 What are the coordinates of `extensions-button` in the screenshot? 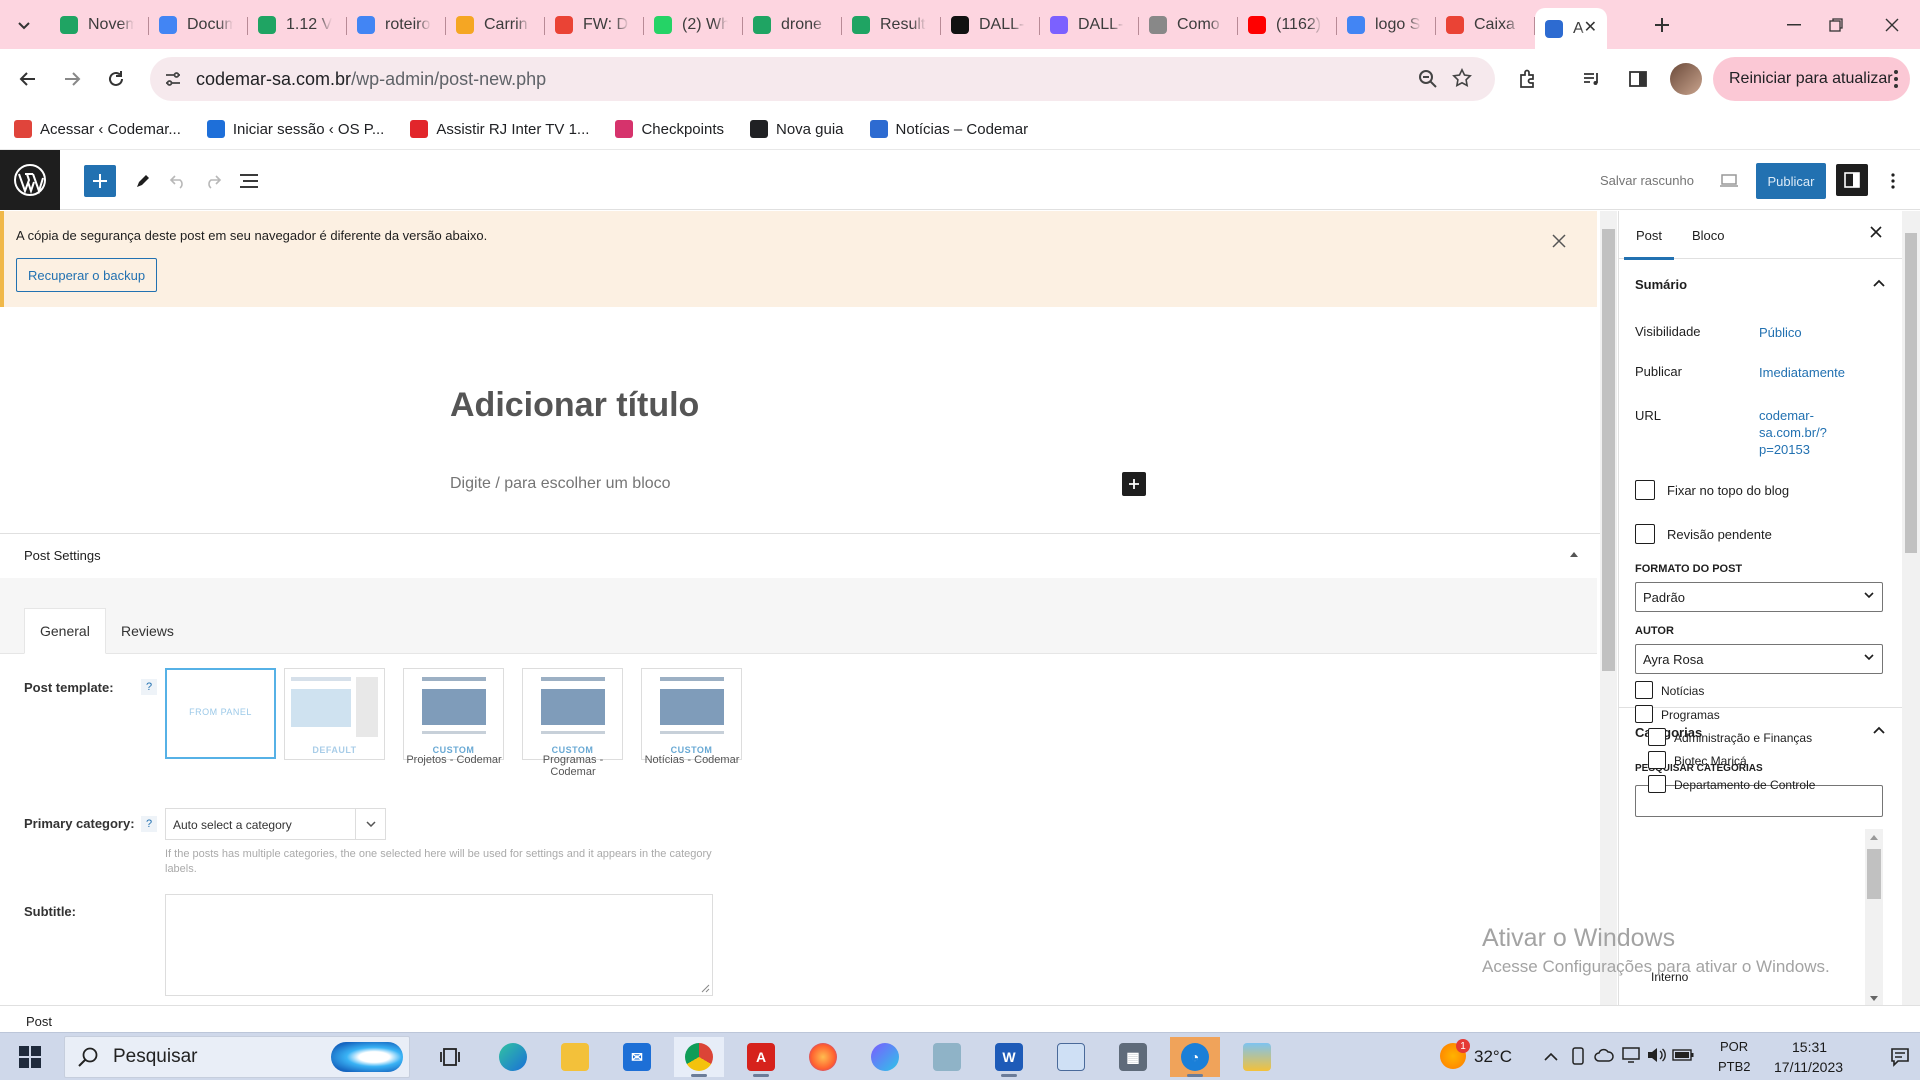 It's located at (1528, 79).